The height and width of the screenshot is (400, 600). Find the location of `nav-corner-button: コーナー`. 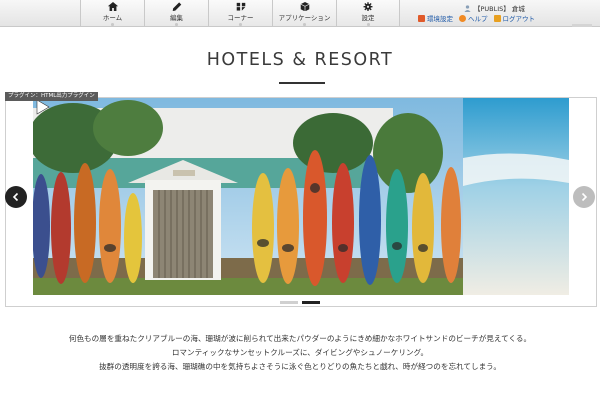

nav-corner-button: コーナー is located at coordinates (240, 13).